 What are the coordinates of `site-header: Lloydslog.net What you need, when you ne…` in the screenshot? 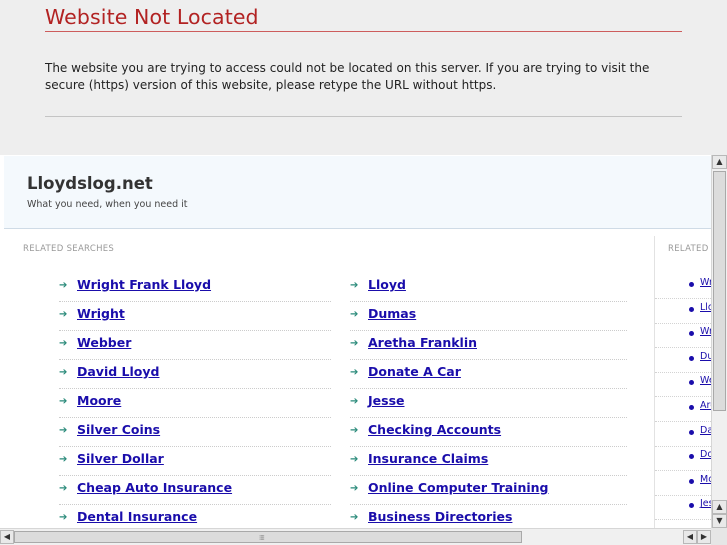 It's located at (357, 192).